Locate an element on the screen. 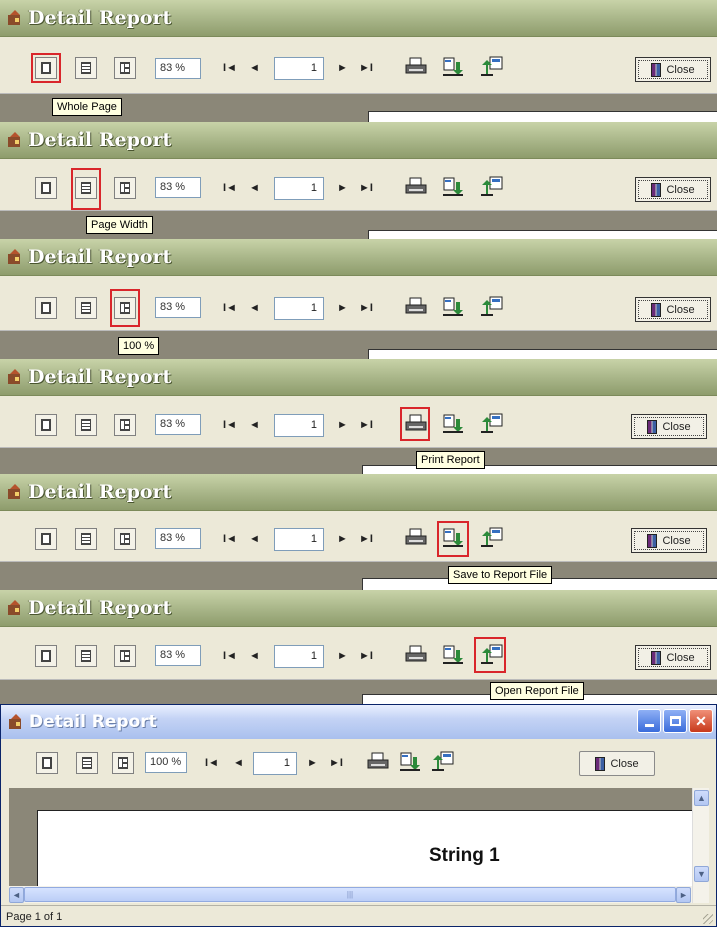 Image resolution: width=717 pixels, height=927 pixels. vertical-scrollbar: ▲ ▼ is located at coordinates (700, 845).